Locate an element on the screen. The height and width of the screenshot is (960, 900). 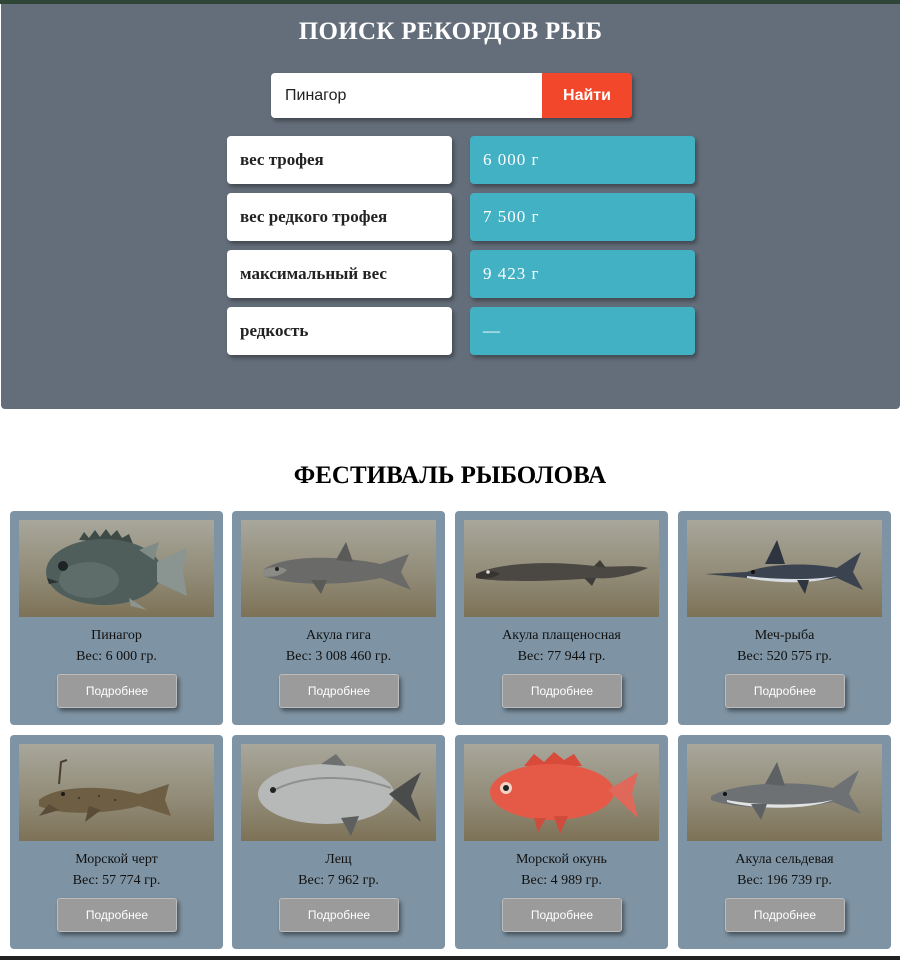
fish-name: Морской черт is located at coordinates (116, 859).